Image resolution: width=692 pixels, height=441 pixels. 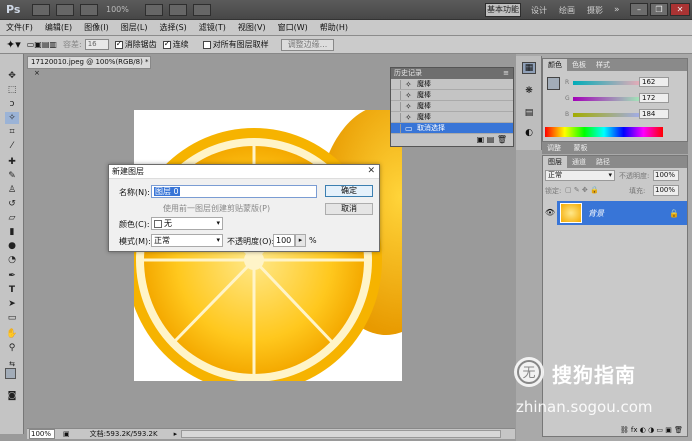 I want to click on workspace-painting: 绘画, so click(x=567, y=10).